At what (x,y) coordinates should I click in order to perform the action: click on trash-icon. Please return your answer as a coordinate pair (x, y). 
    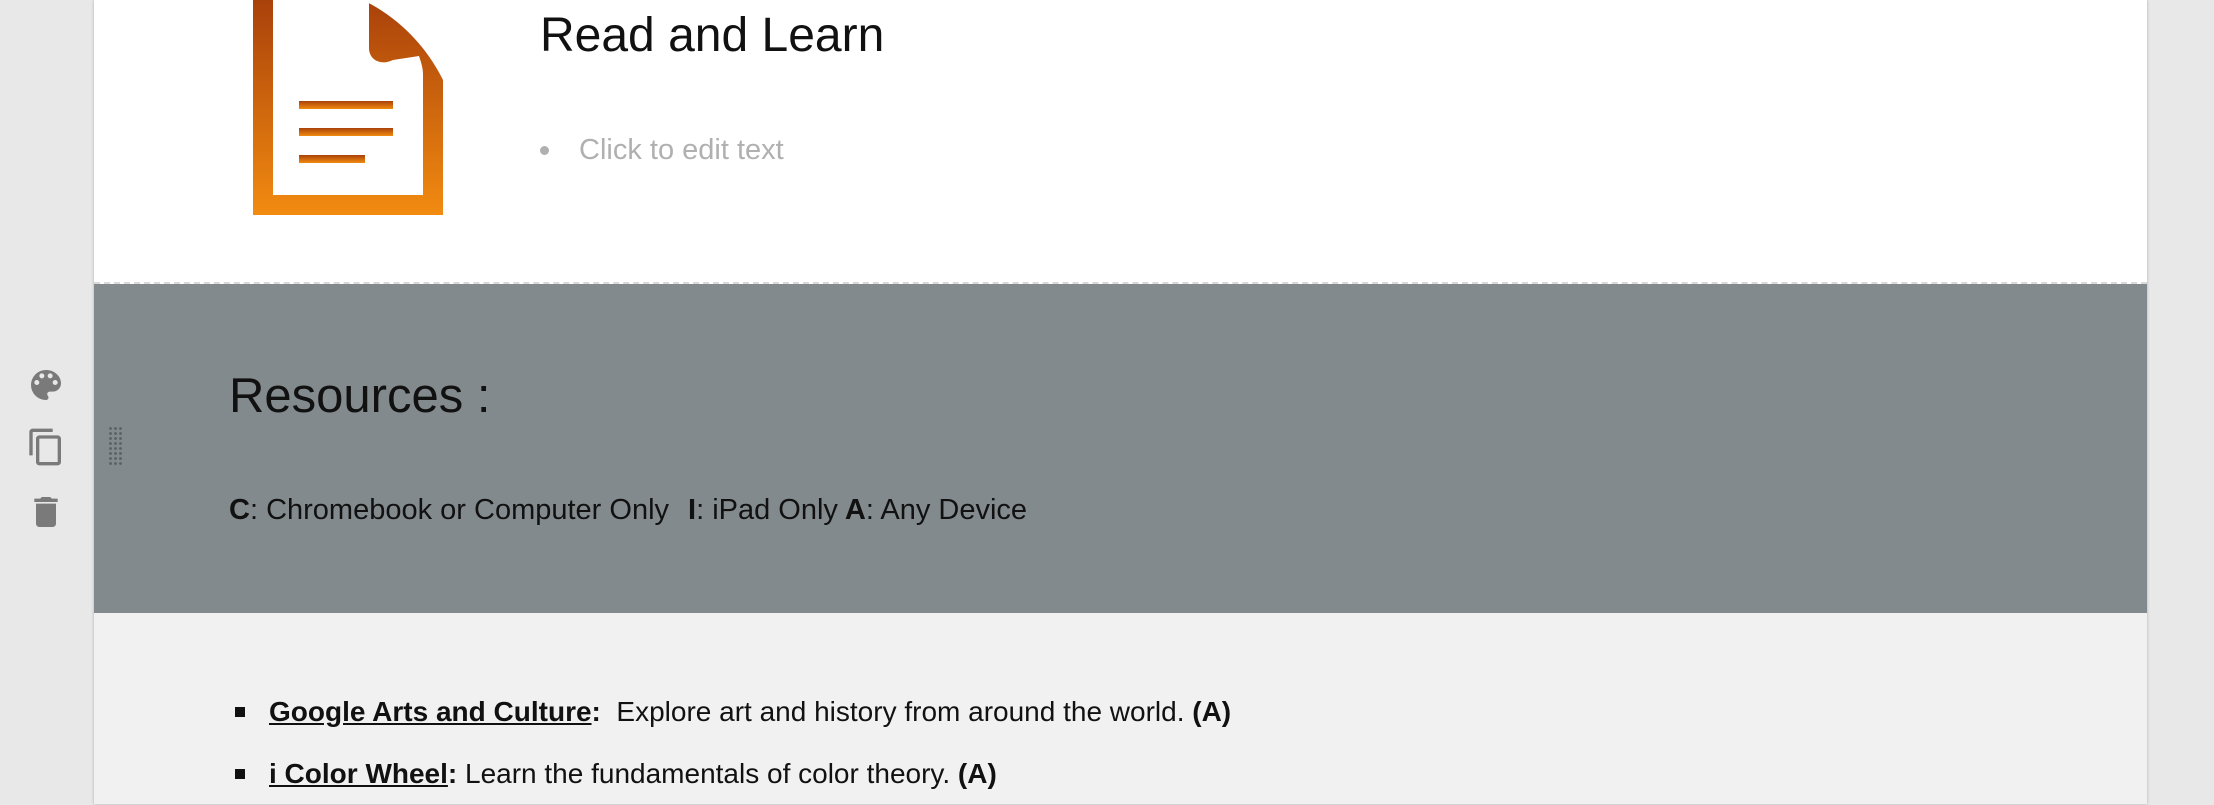
    Looking at the image, I should click on (46, 512).